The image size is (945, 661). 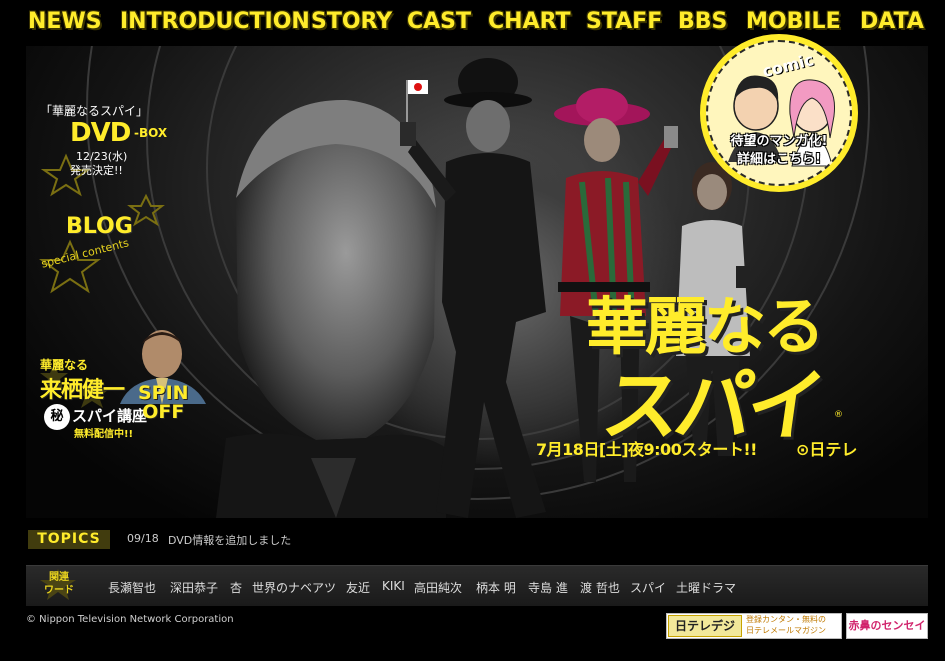 I want to click on topics-date: 09/18, so click(x=143, y=538).